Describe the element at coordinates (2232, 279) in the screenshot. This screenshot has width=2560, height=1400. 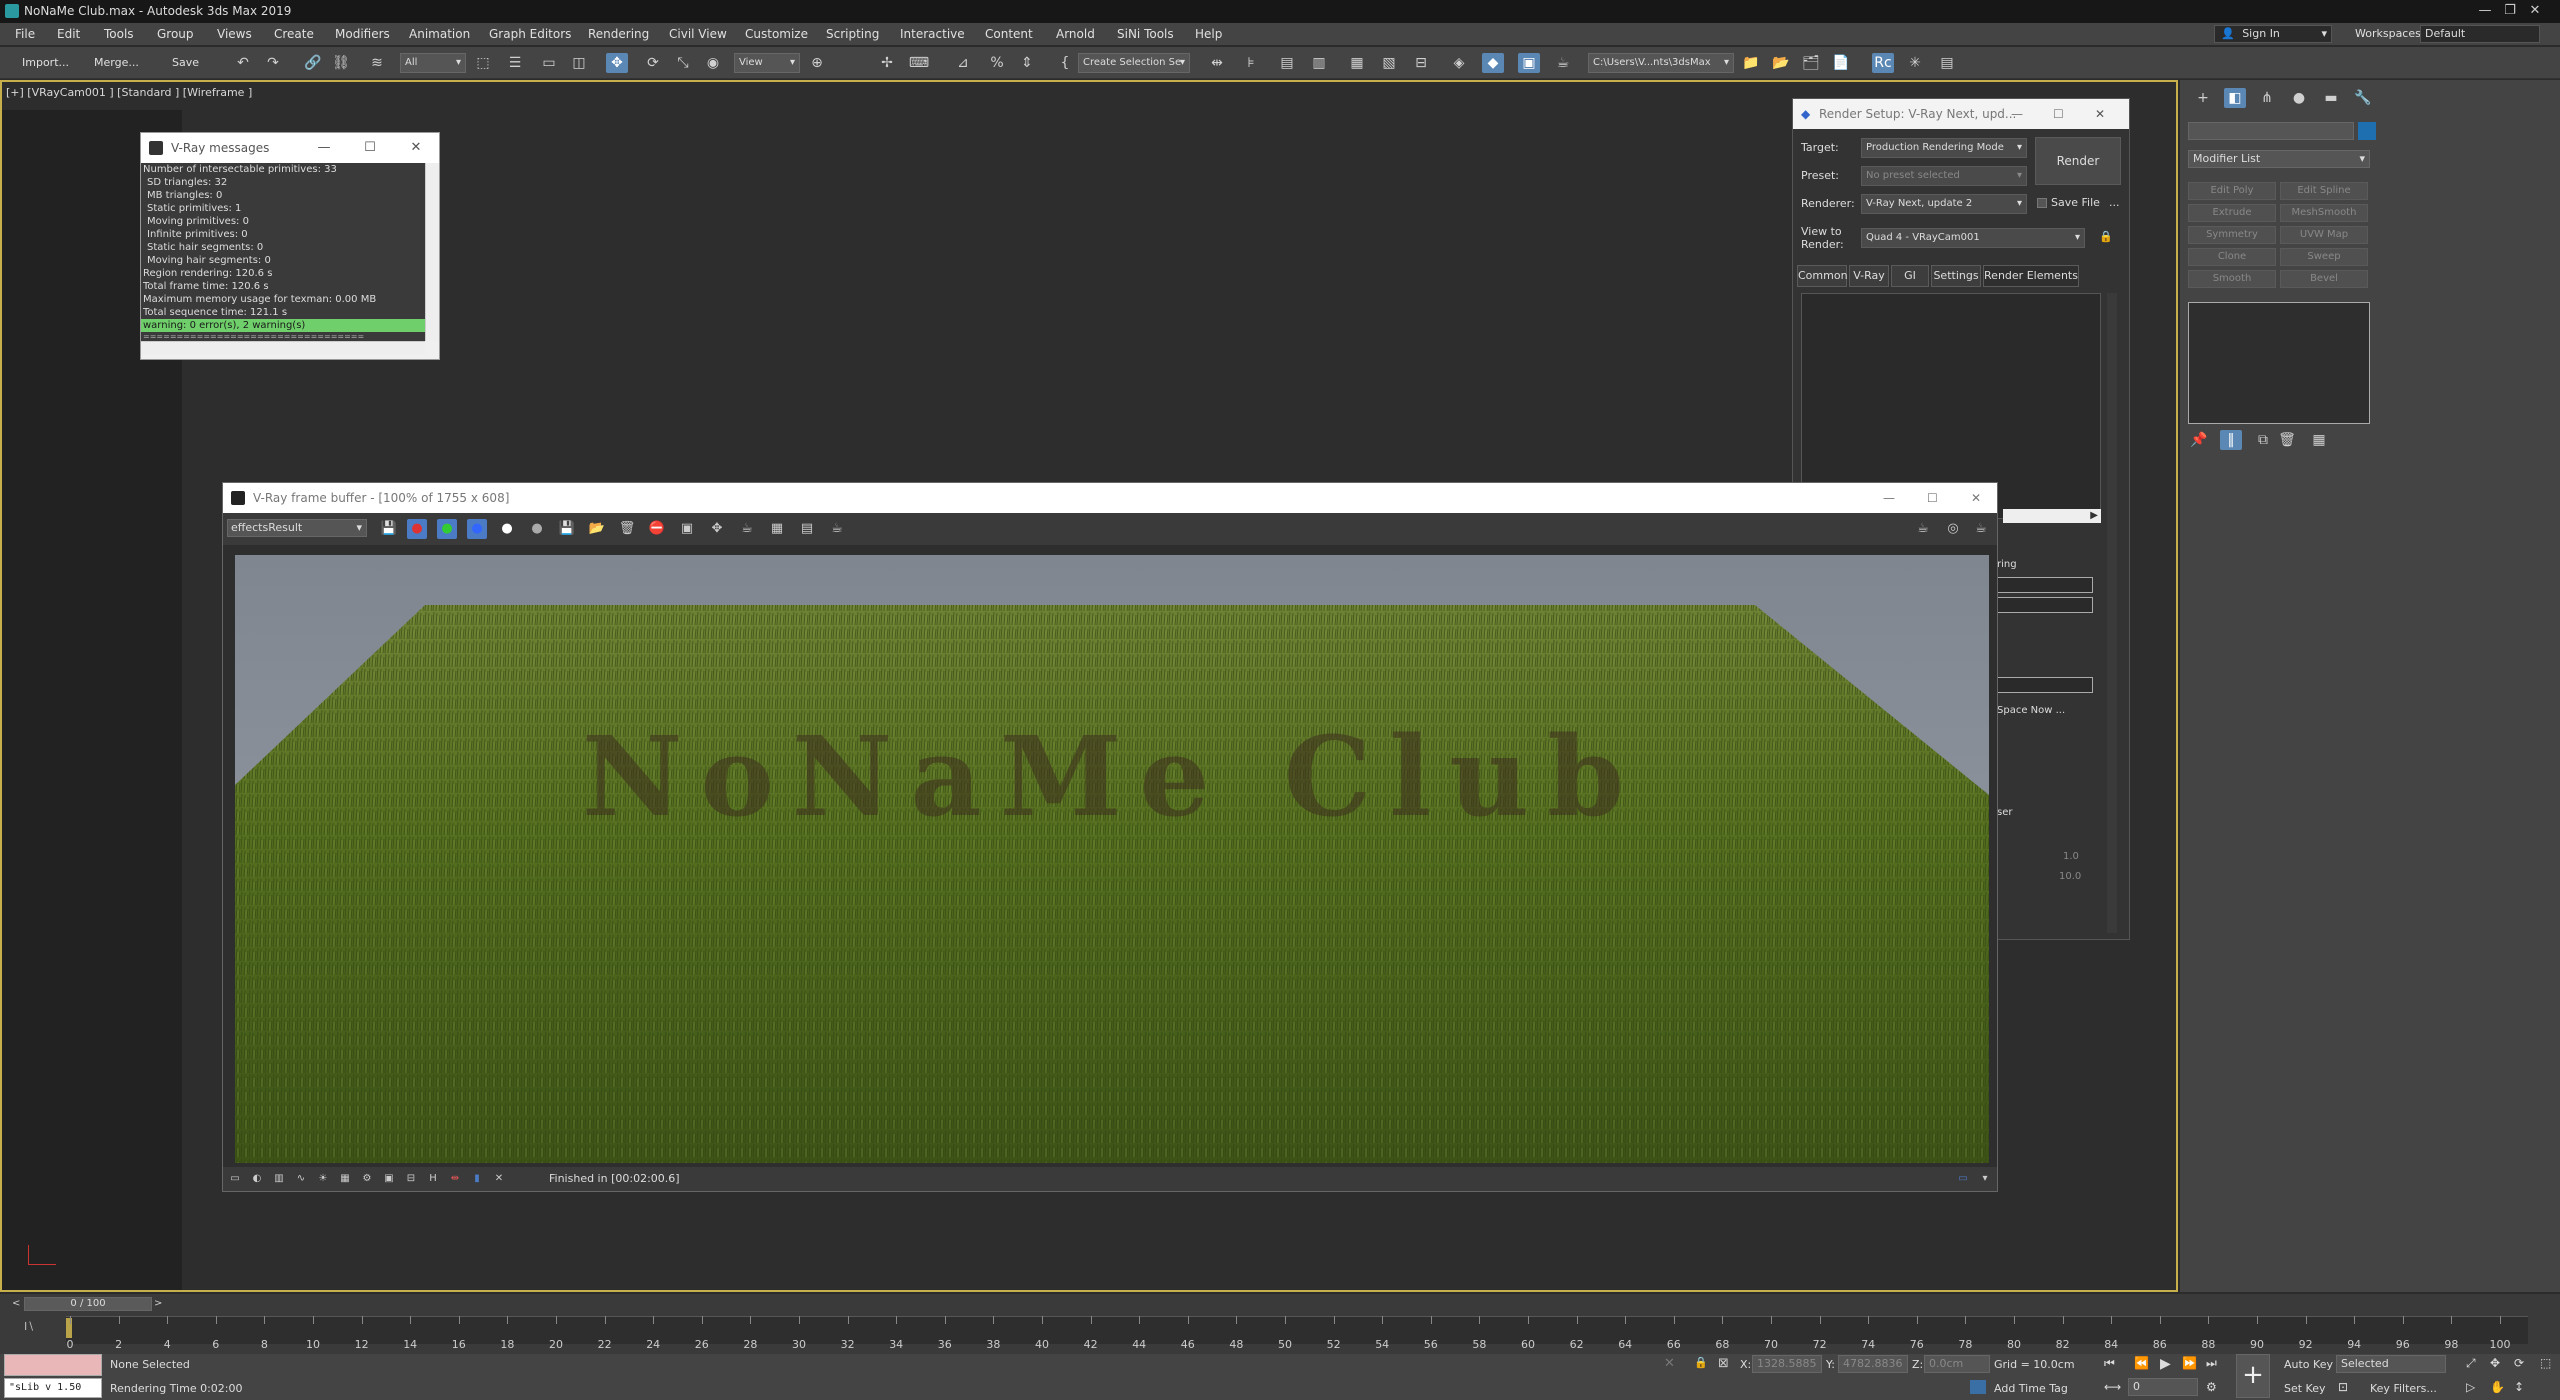
I see `smooth-button: Smooth` at that location.